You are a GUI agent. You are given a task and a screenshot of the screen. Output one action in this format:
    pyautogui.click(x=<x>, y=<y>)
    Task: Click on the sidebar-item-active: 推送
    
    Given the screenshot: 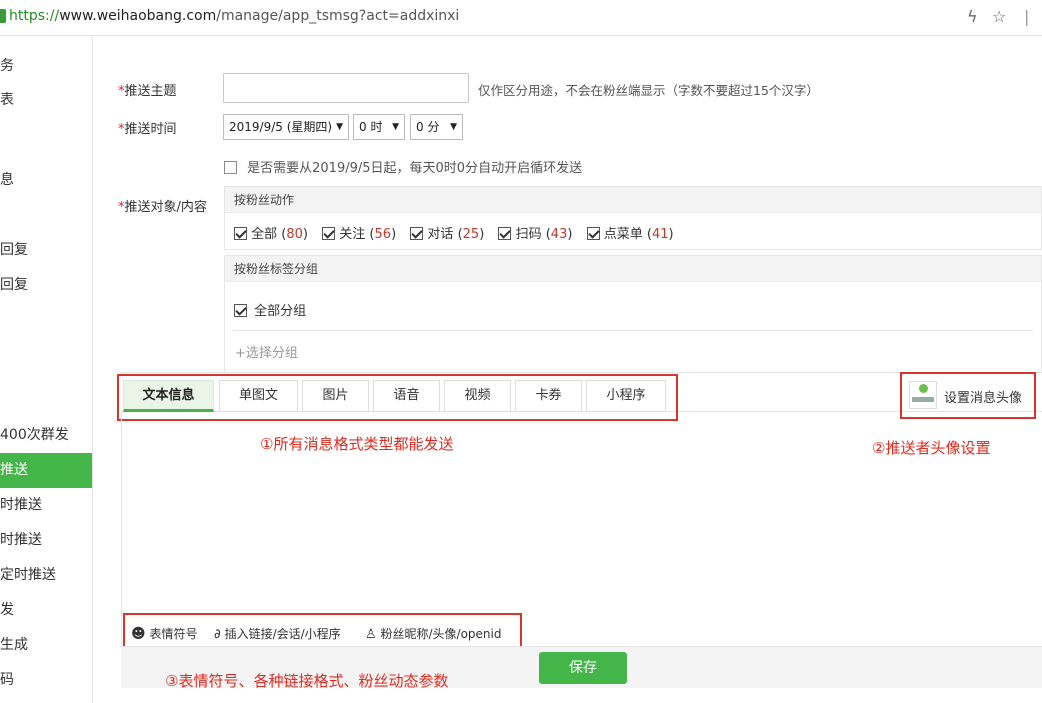 What is the action you would take?
    pyautogui.click(x=46, y=470)
    